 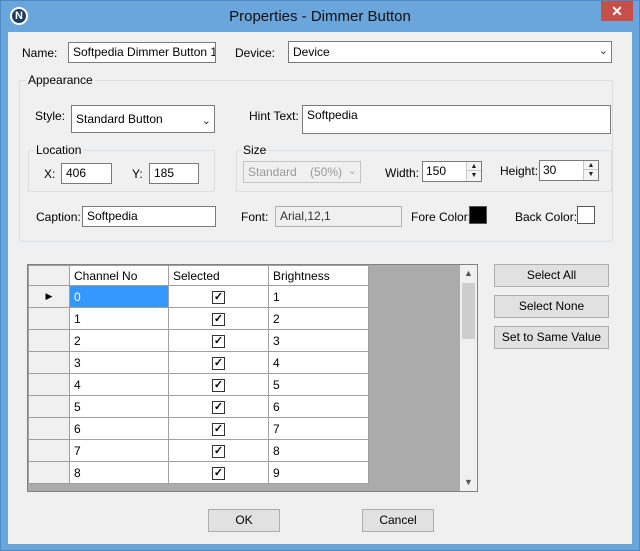 I want to click on table-row: 5 ✓ 6, so click(x=198, y=406).